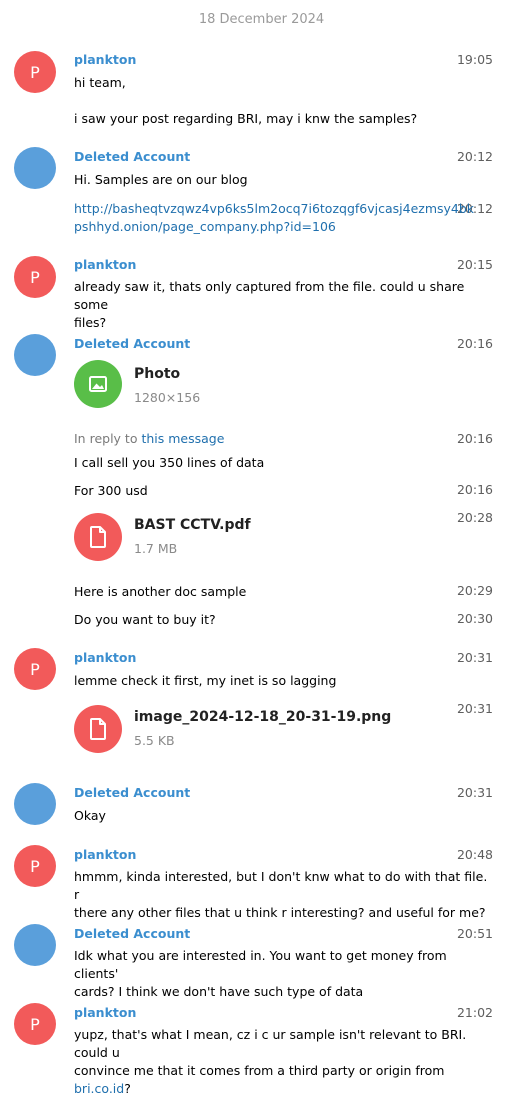 The width and height of the screenshot is (523, 1098). I want to click on message-time: 20:48, so click(474, 854).